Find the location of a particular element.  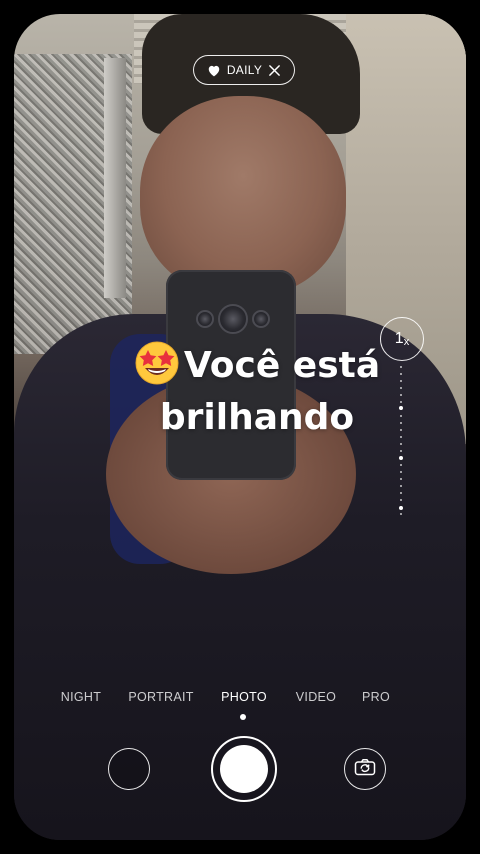

heart-icon is located at coordinates (214, 70).